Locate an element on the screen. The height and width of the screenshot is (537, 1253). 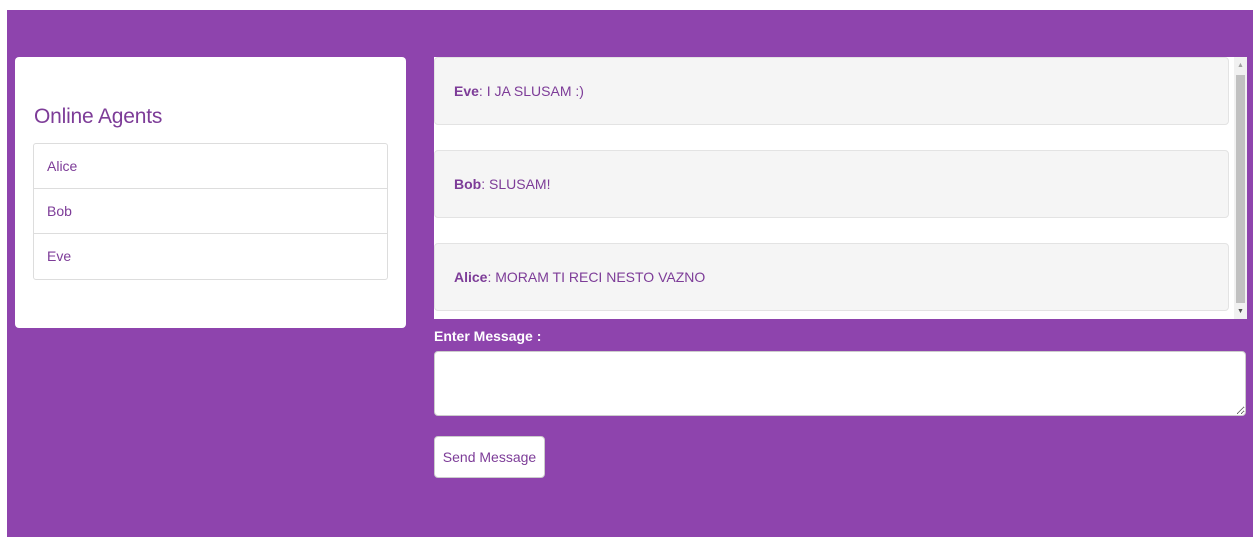
scroll-up-icon: ▲ is located at coordinates (1240, 66).